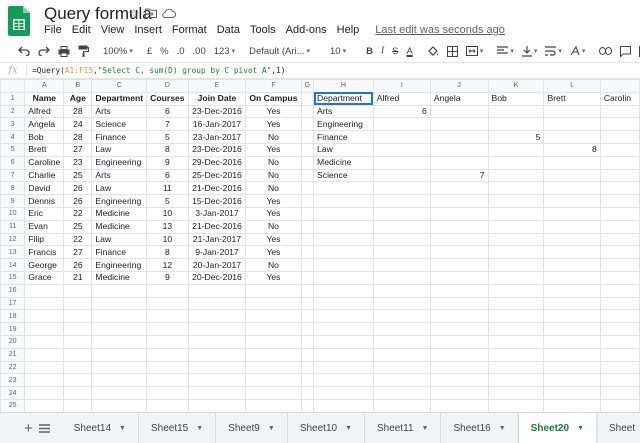  Describe the element at coordinates (401, 111) in the screenshot. I see `pivot-value-cell: 6` at that location.